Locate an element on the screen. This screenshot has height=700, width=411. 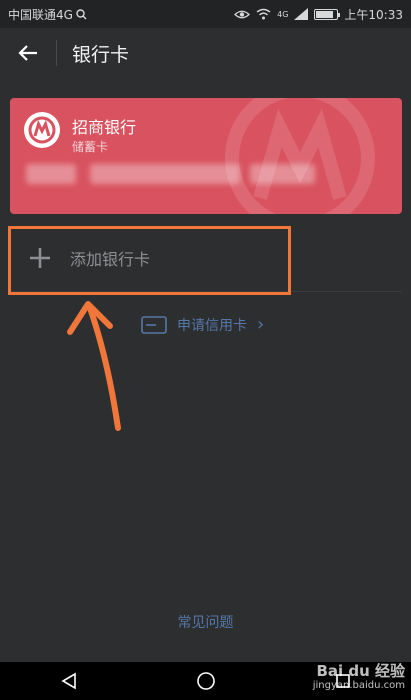
status-right: 4G 上午10:33 is located at coordinates (318, 14).